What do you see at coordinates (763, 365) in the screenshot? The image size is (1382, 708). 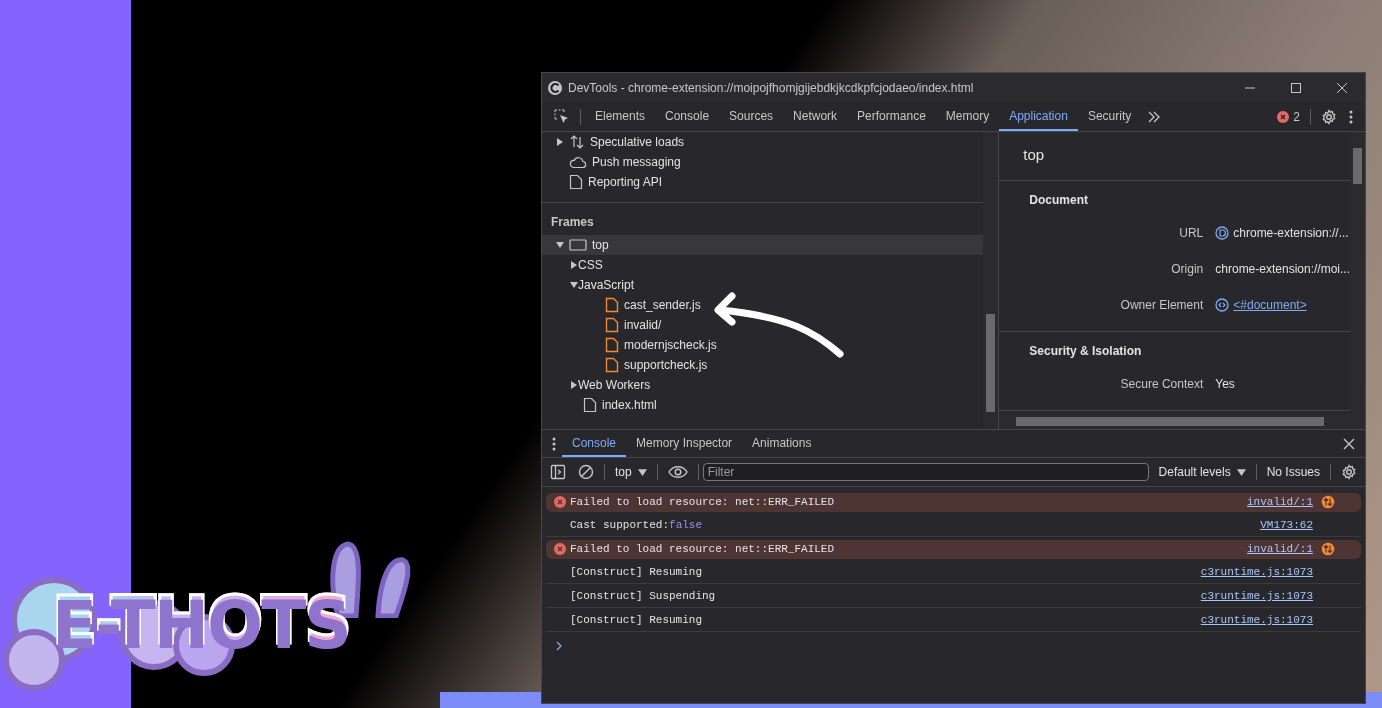 I see `tree-item: supportcheck.js` at bounding box center [763, 365].